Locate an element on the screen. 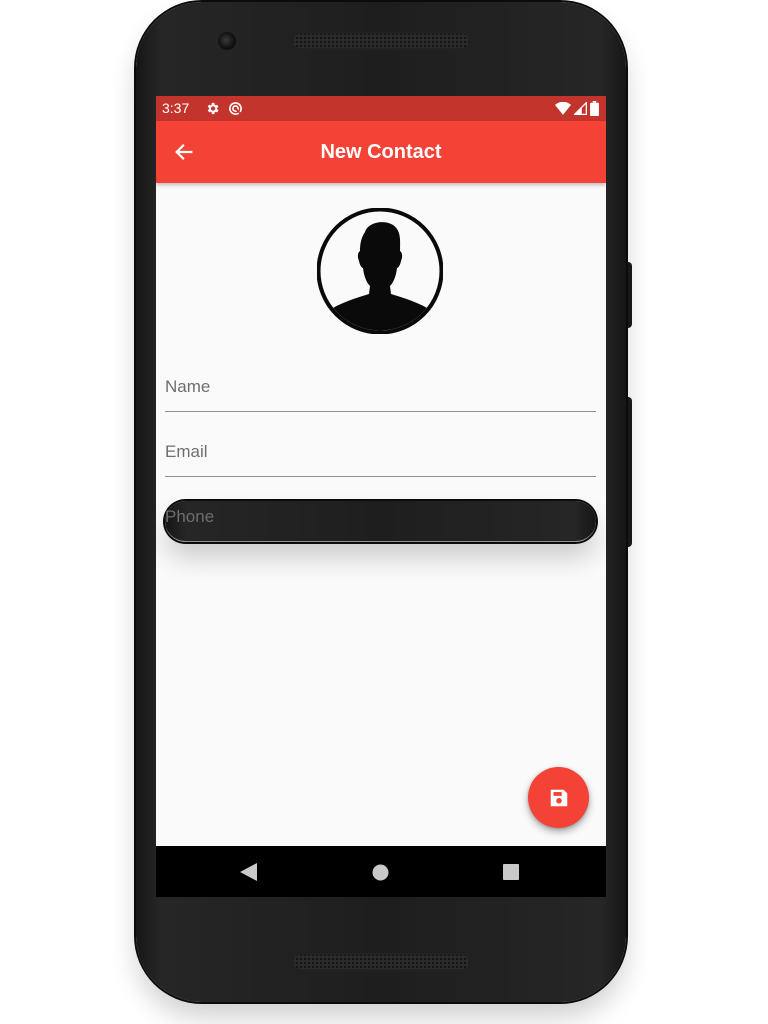  name-input is located at coordinates (380, 387).